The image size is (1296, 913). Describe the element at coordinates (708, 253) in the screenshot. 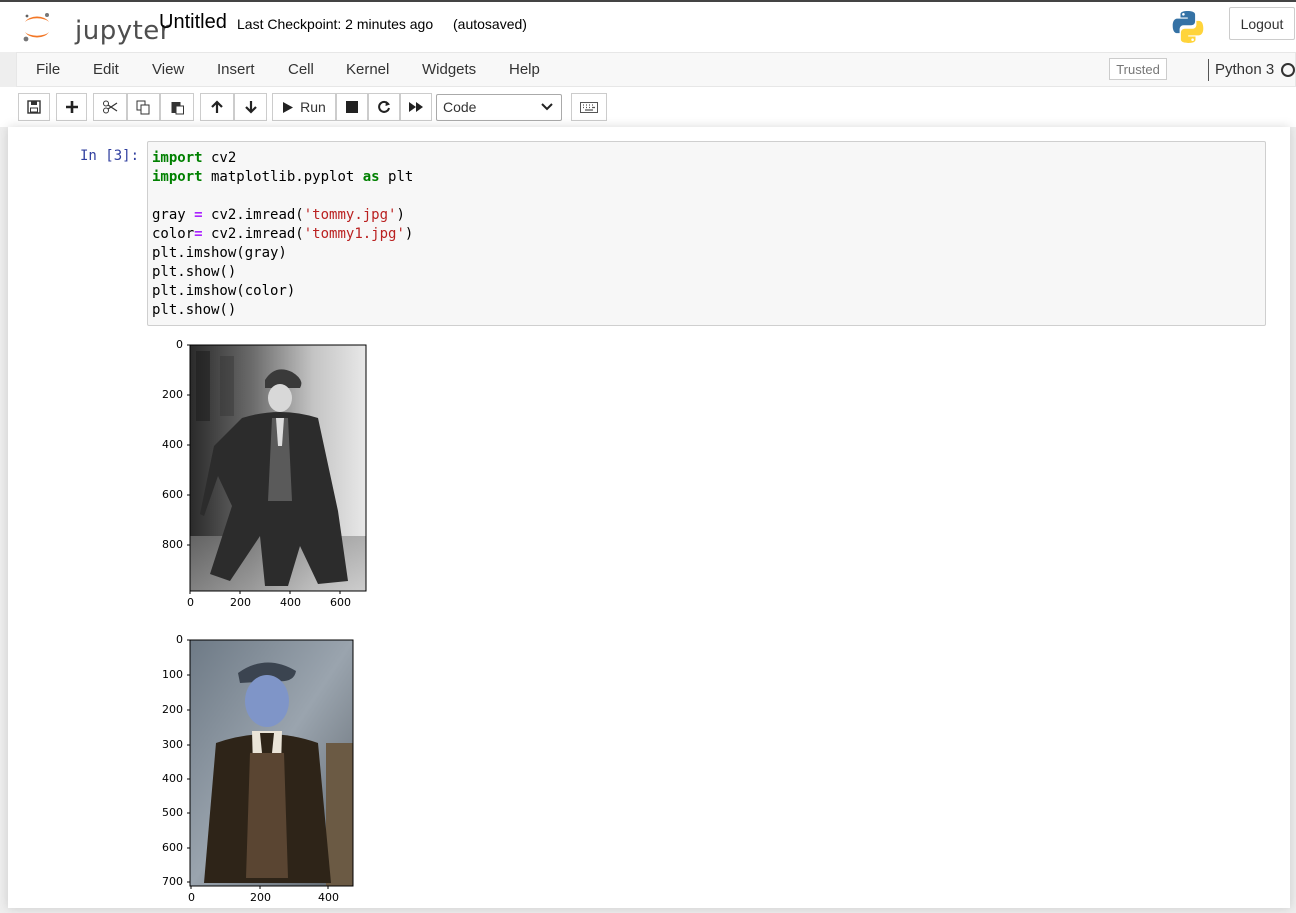

I see `code-line: plt.imshow(gray)` at that location.